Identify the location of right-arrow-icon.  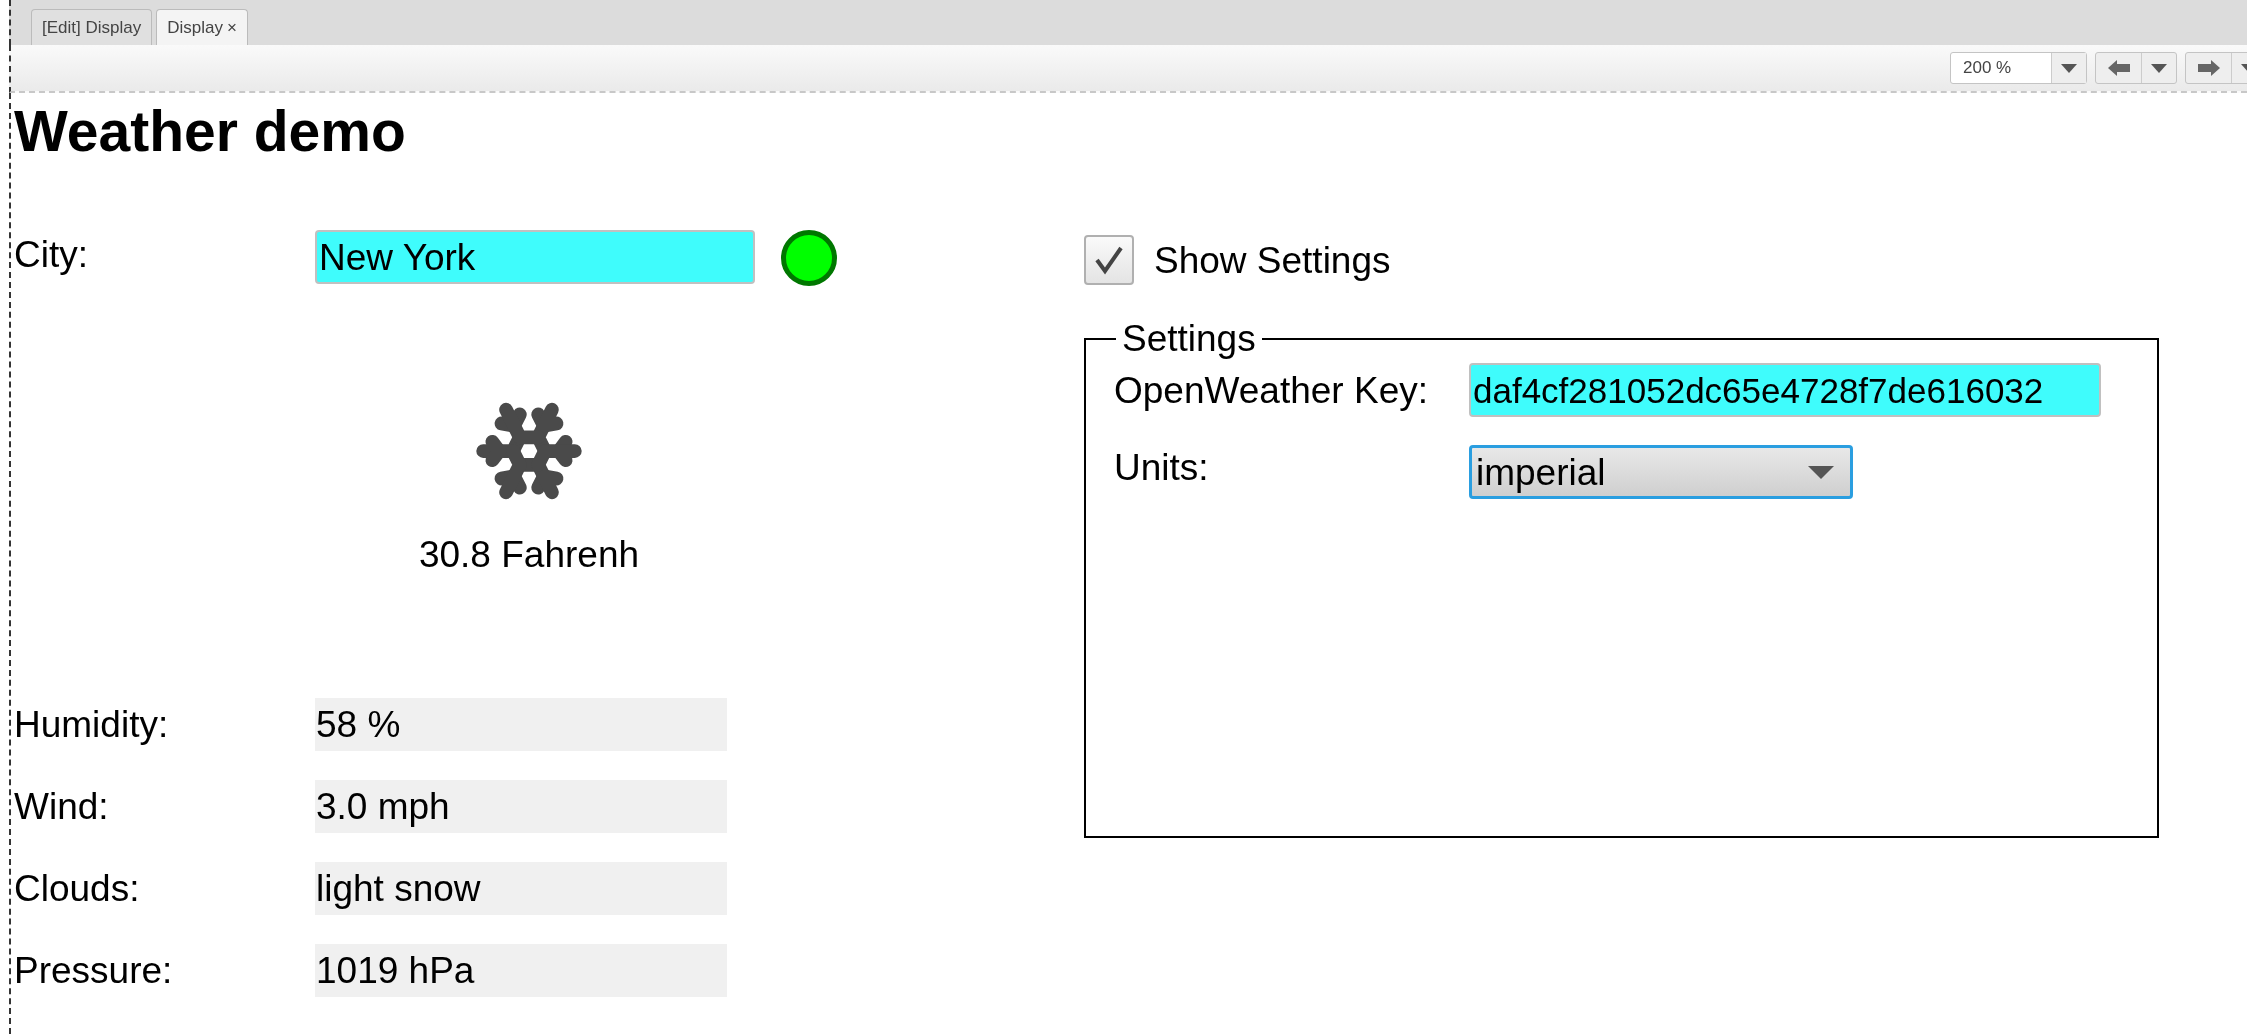
(2208, 68).